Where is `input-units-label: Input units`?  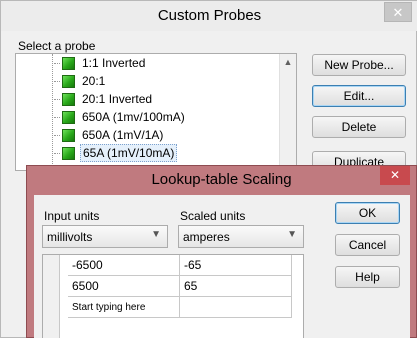
input-units-label: Input units is located at coordinates (72, 216).